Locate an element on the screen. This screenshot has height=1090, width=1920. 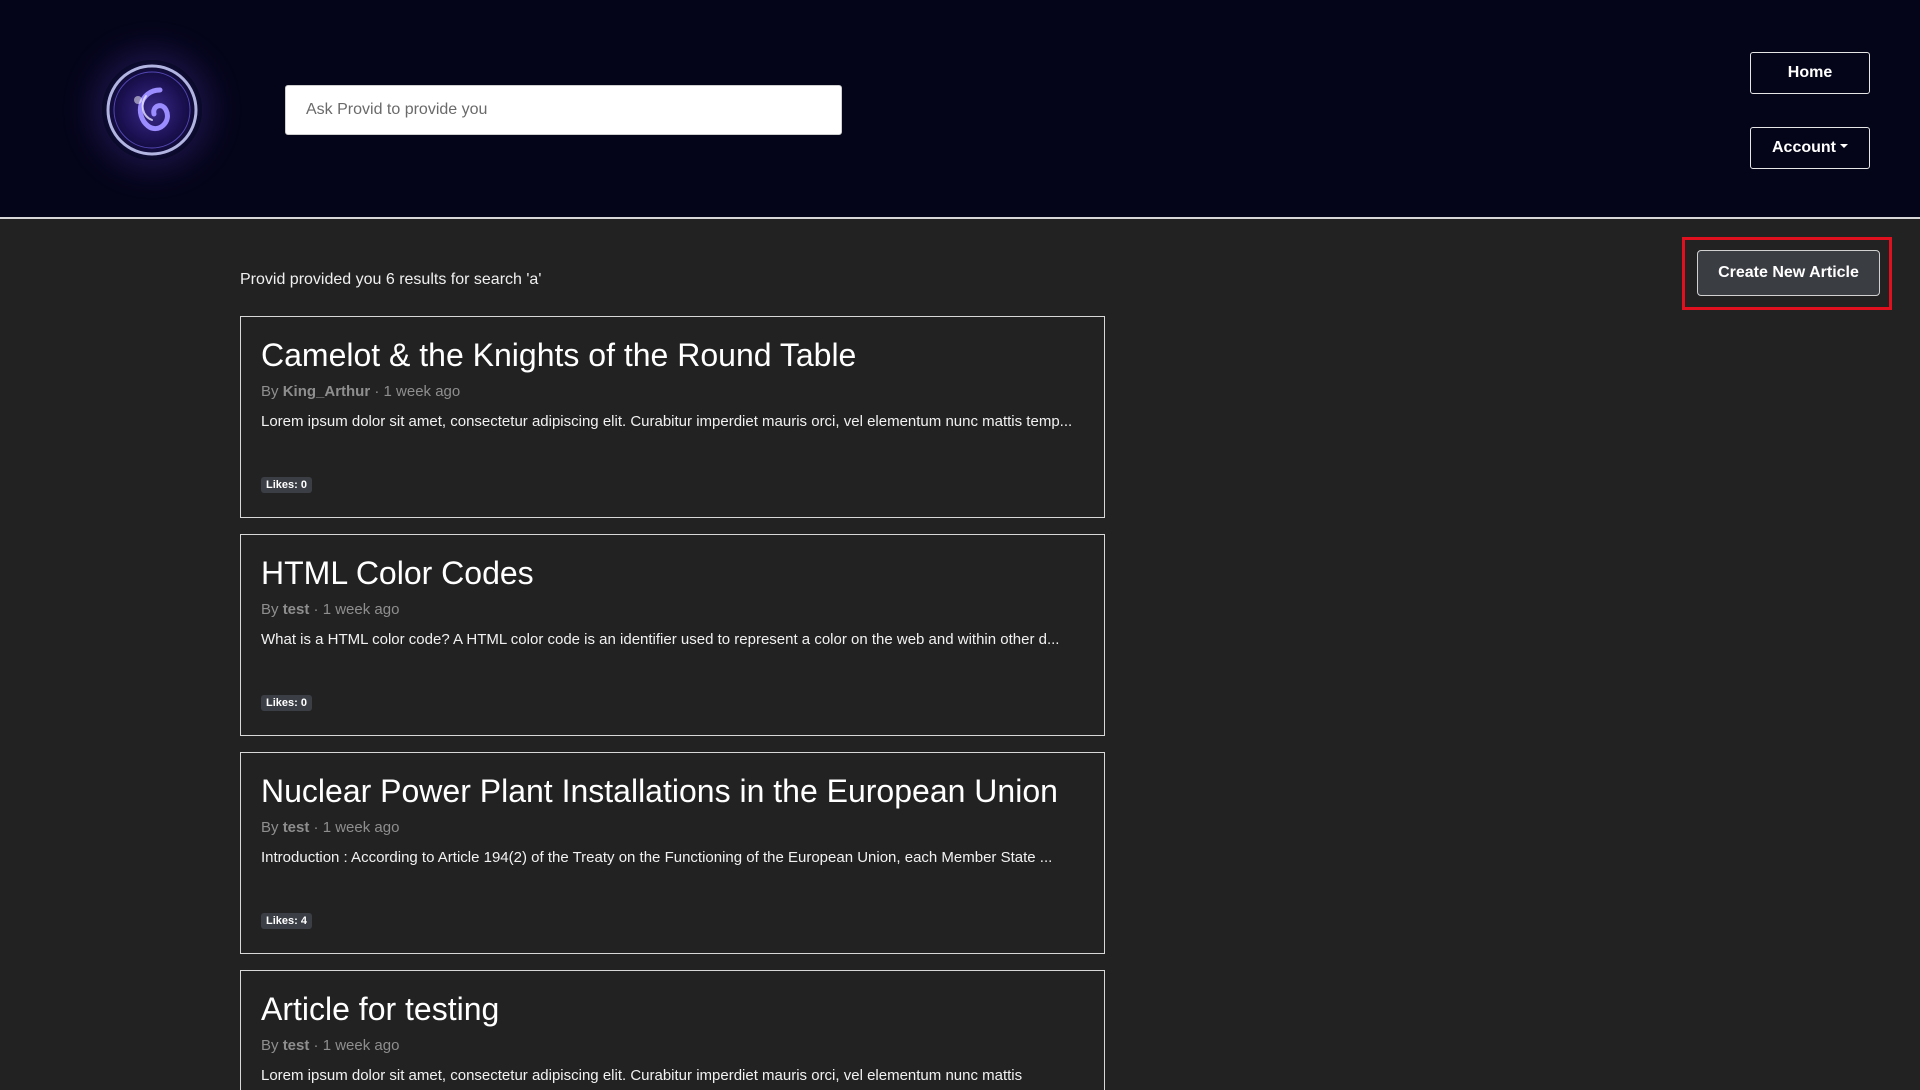
account-dropdown-button: Account is located at coordinates (1810, 148).